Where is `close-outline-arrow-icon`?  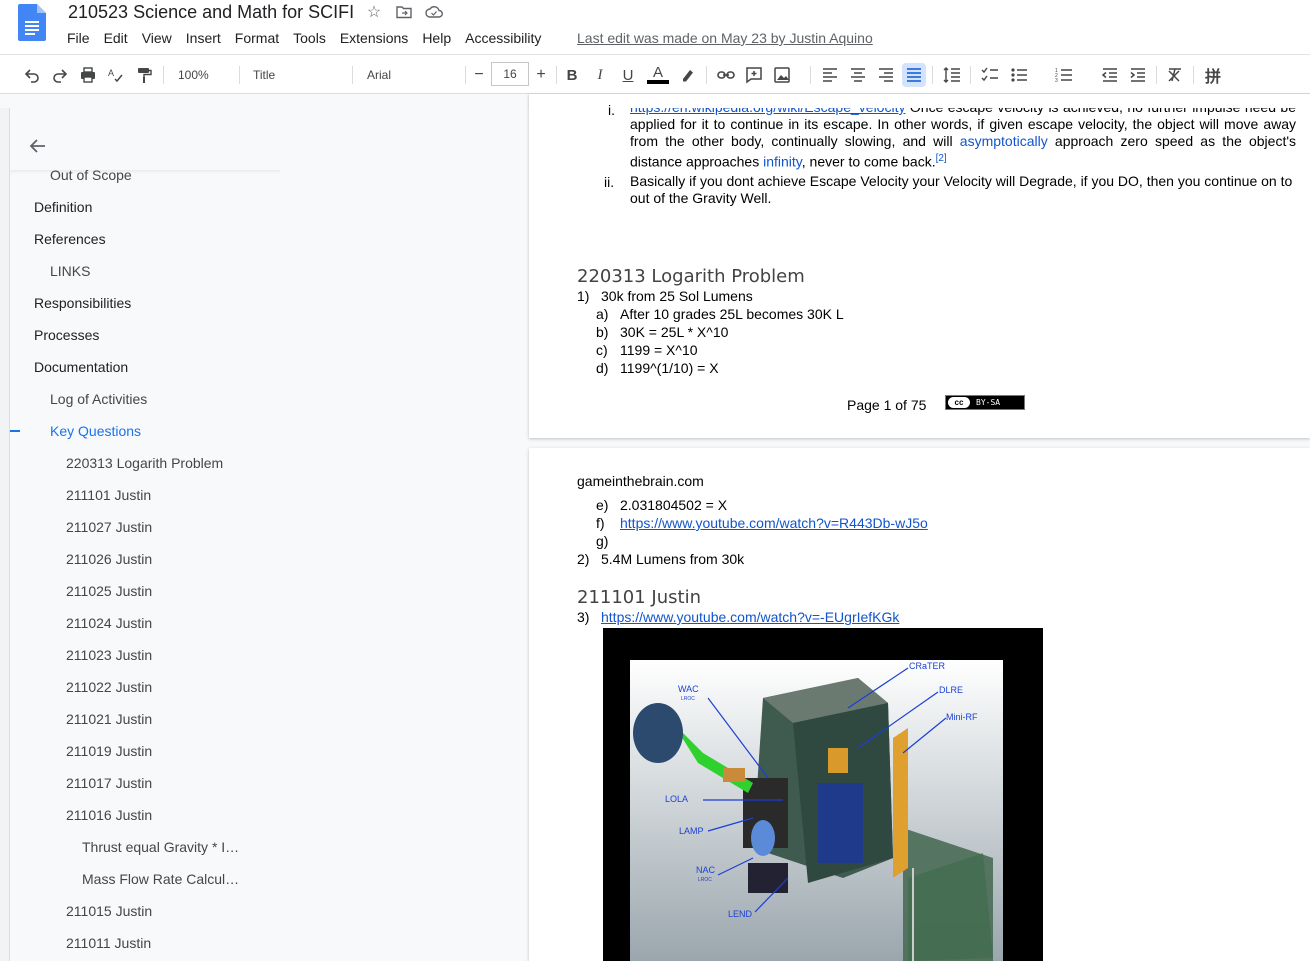 close-outline-arrow-icon is located at coordinates (38, 146).